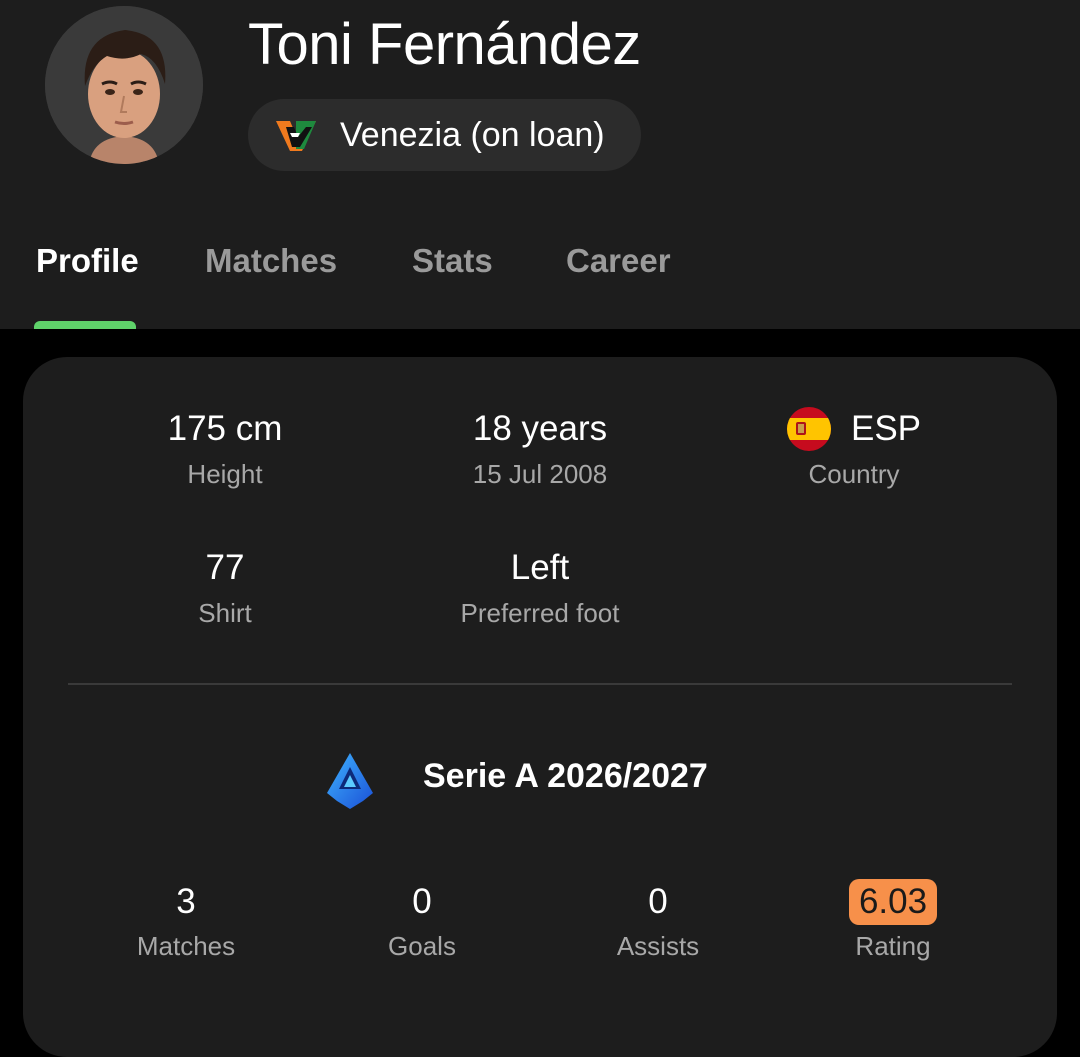 Image resolution: width=1080 pixels, height=1057 pixels. I want to click on info-age: 18 years 15 Jul 2008, so click(540, 449).